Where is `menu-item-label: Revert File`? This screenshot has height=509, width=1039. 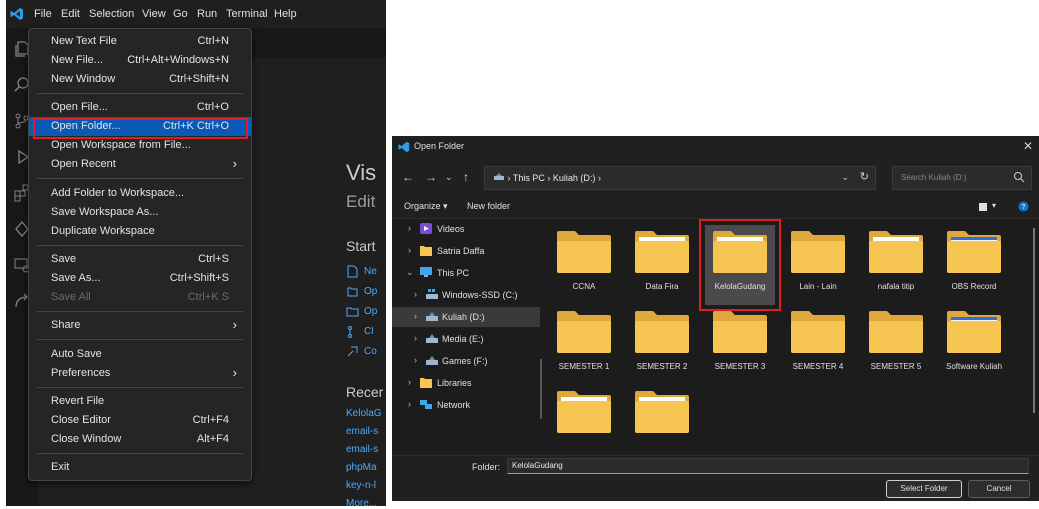
menu-item-label: Revert File is located at coordinates (78, 401).